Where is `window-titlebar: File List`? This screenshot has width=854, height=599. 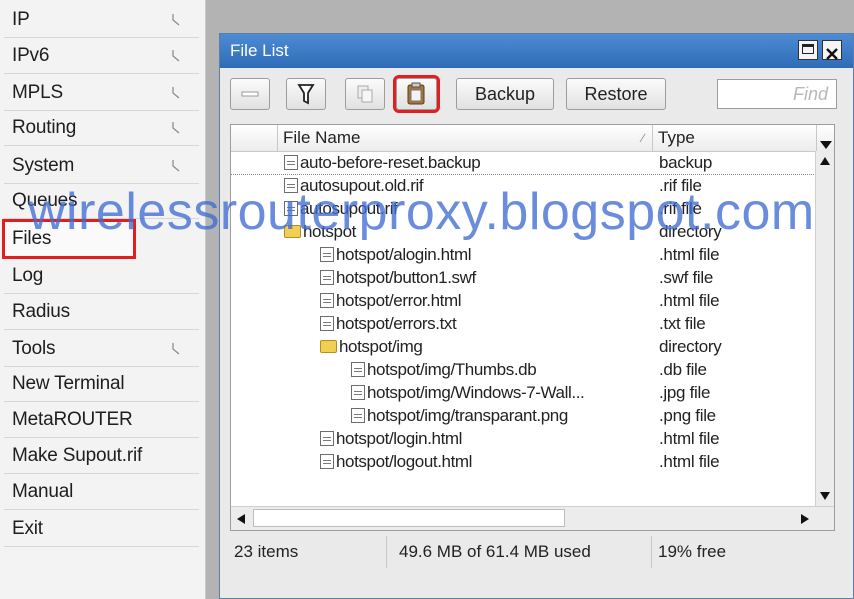 window-titlebar: File List is located at coordinates (536, 51).